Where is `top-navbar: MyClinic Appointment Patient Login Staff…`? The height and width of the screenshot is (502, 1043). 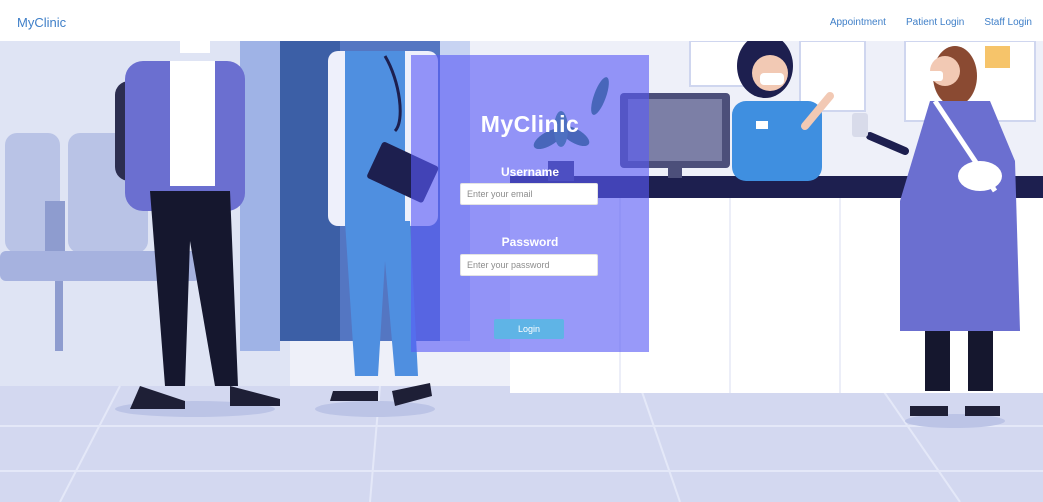
top-navbar: MyClinic Appointment Patient Login Staff… is located at coordinates (521, 20).